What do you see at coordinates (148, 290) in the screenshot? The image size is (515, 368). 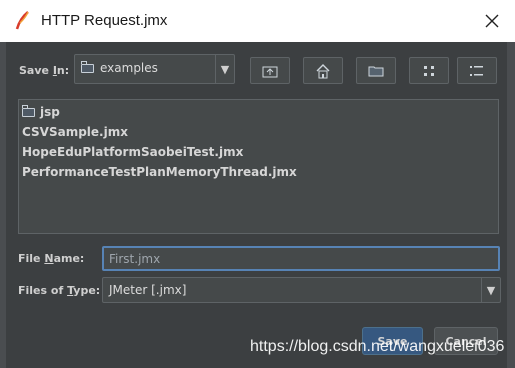 I see `files-of-type-value: JMeter [.jmx]` at bounding box center [148, 290].